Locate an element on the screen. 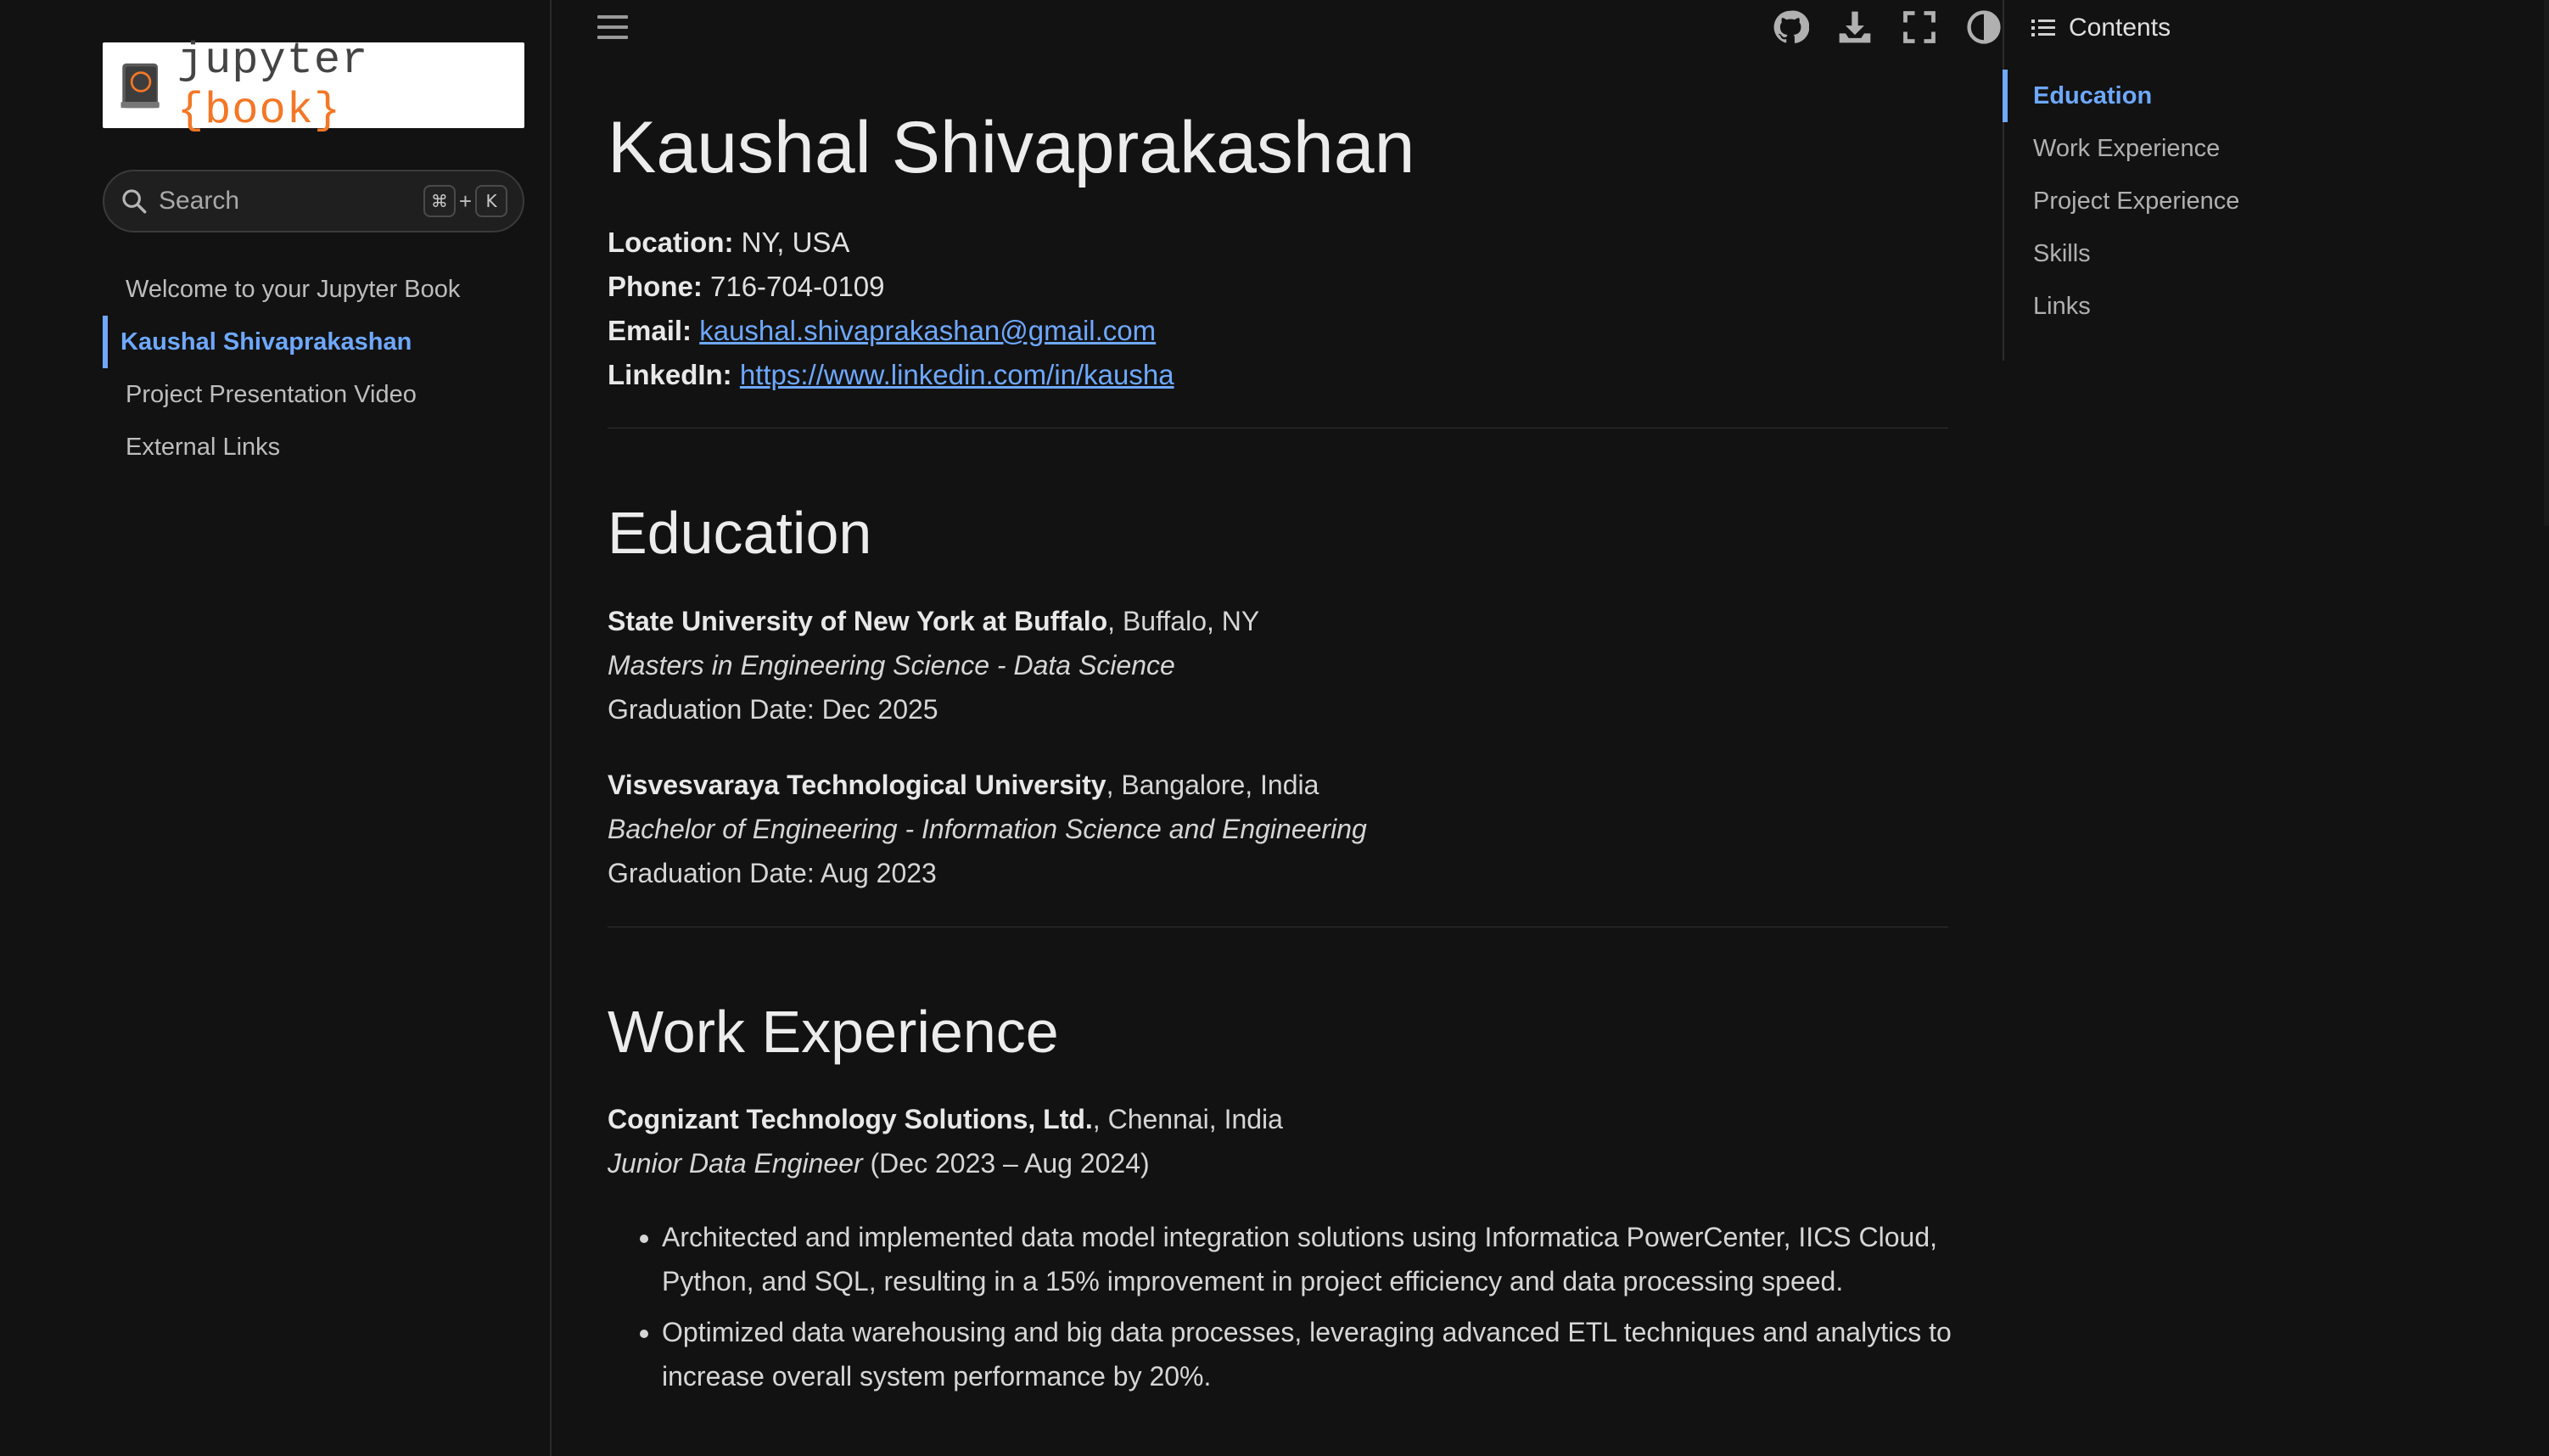 This screenshot has height=1456, width=2549. company-location: , Chennai, India is located at coordinates (1188, 1119).